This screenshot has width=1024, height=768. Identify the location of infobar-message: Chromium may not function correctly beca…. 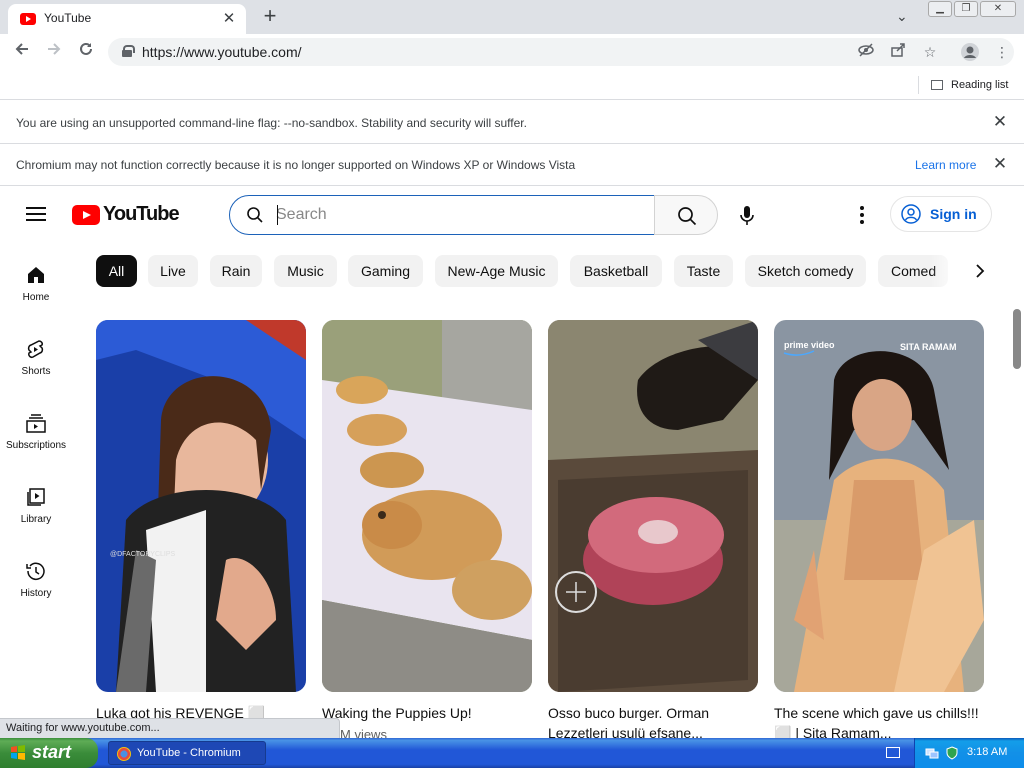
(296, 165).